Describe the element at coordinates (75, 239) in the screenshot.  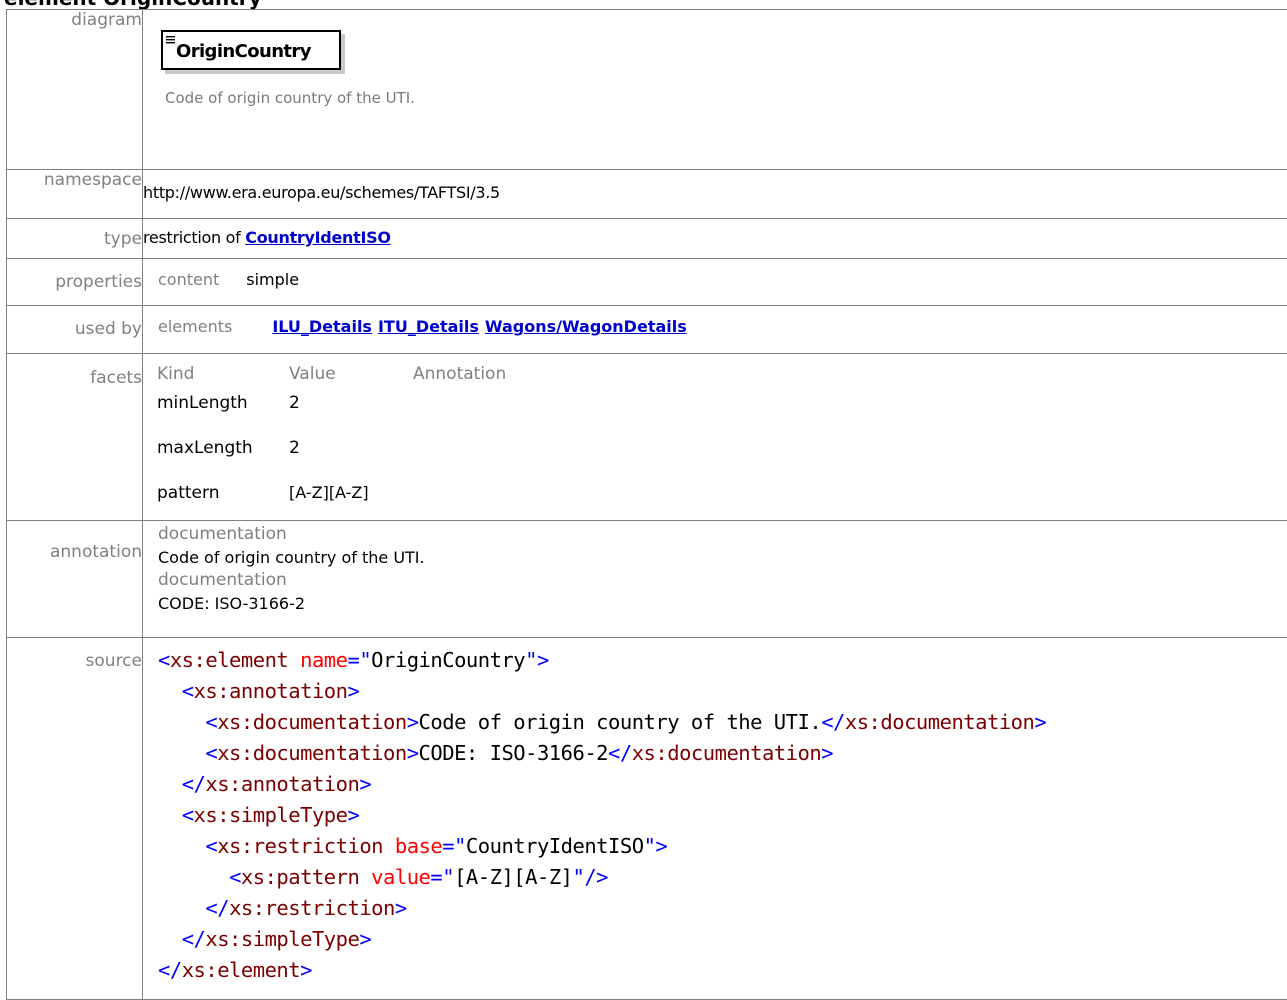
I see `label-type: type` at that location.